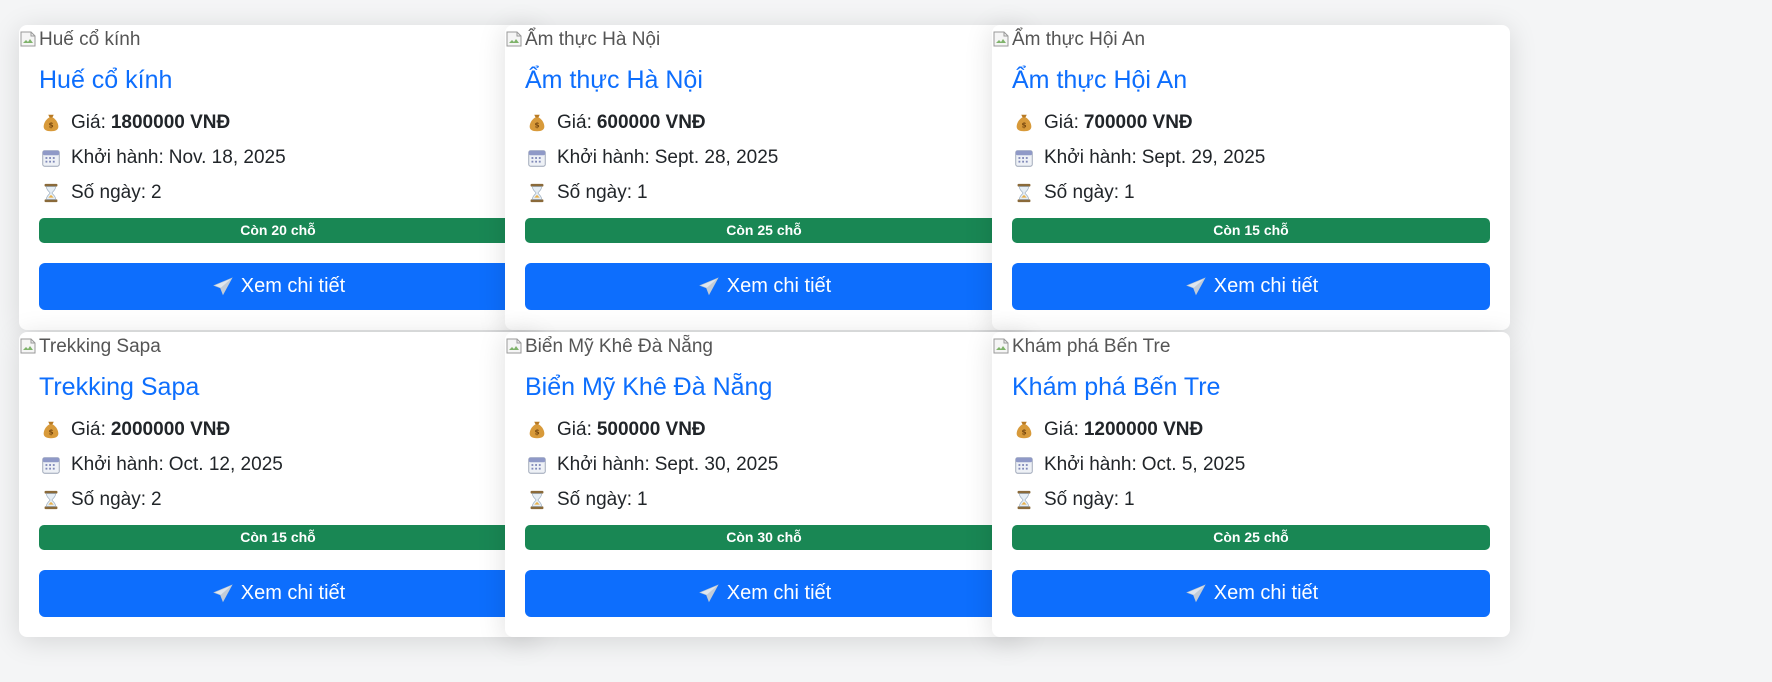  Describe the element at coordinates (1251, 40) in the screenshot. I see `tour-image: Ẩm thực Hội An` at that location.